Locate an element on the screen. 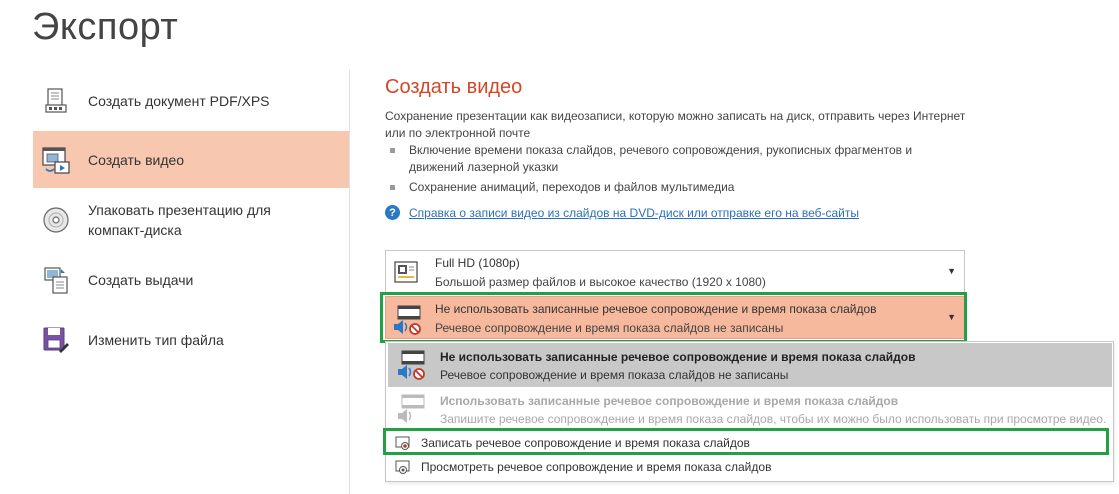  nav-item-label: Создать выдачи is located at coordinates (141, 279).